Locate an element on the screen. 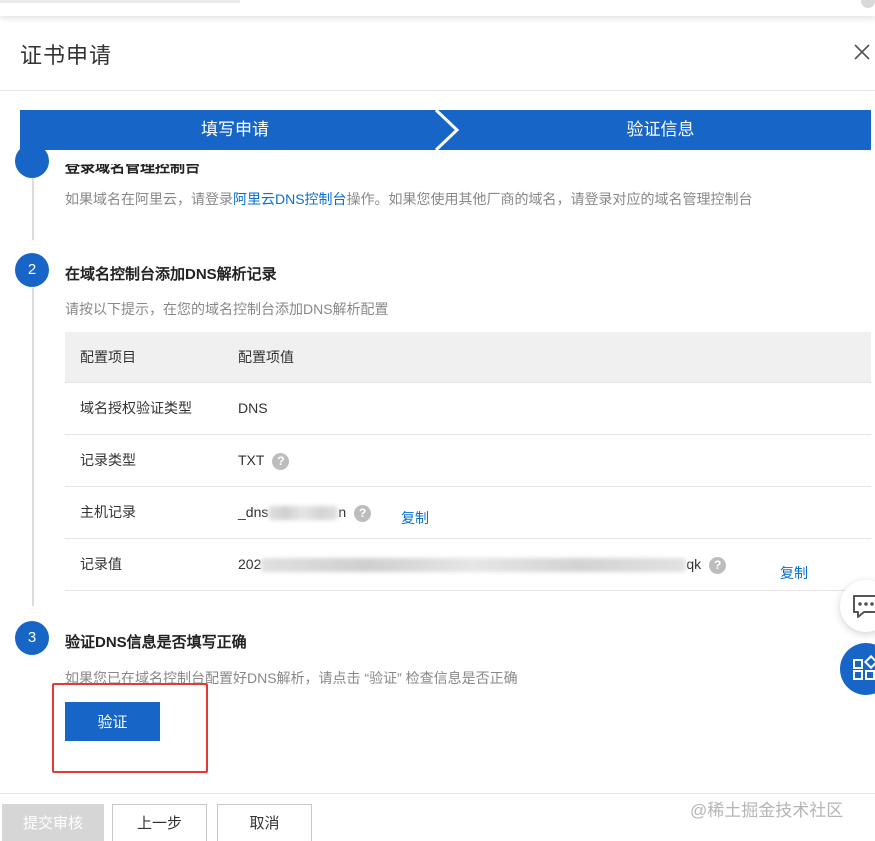  section-2-title: 在域名控制台添加DNS解析记录 is located at coordinates (171, 274).